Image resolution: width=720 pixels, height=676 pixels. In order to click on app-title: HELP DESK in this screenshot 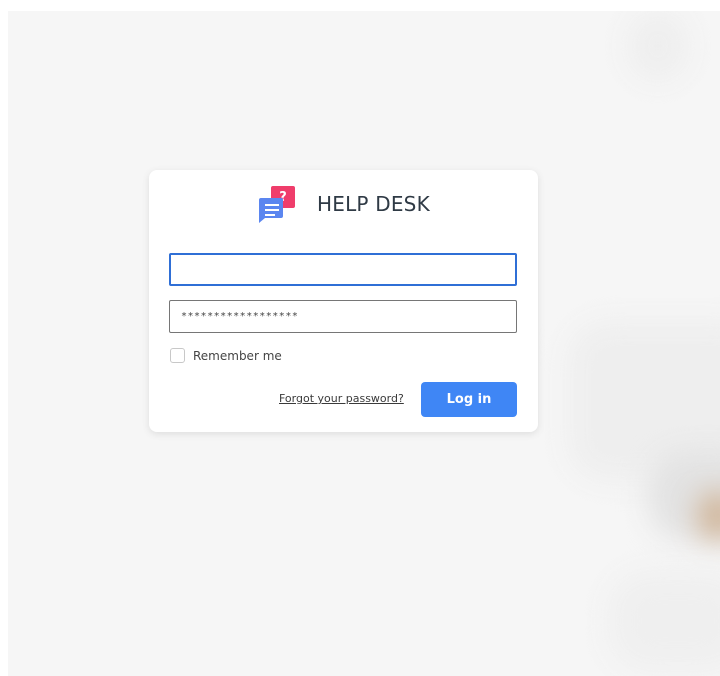, I will do `click(373, 204)`.